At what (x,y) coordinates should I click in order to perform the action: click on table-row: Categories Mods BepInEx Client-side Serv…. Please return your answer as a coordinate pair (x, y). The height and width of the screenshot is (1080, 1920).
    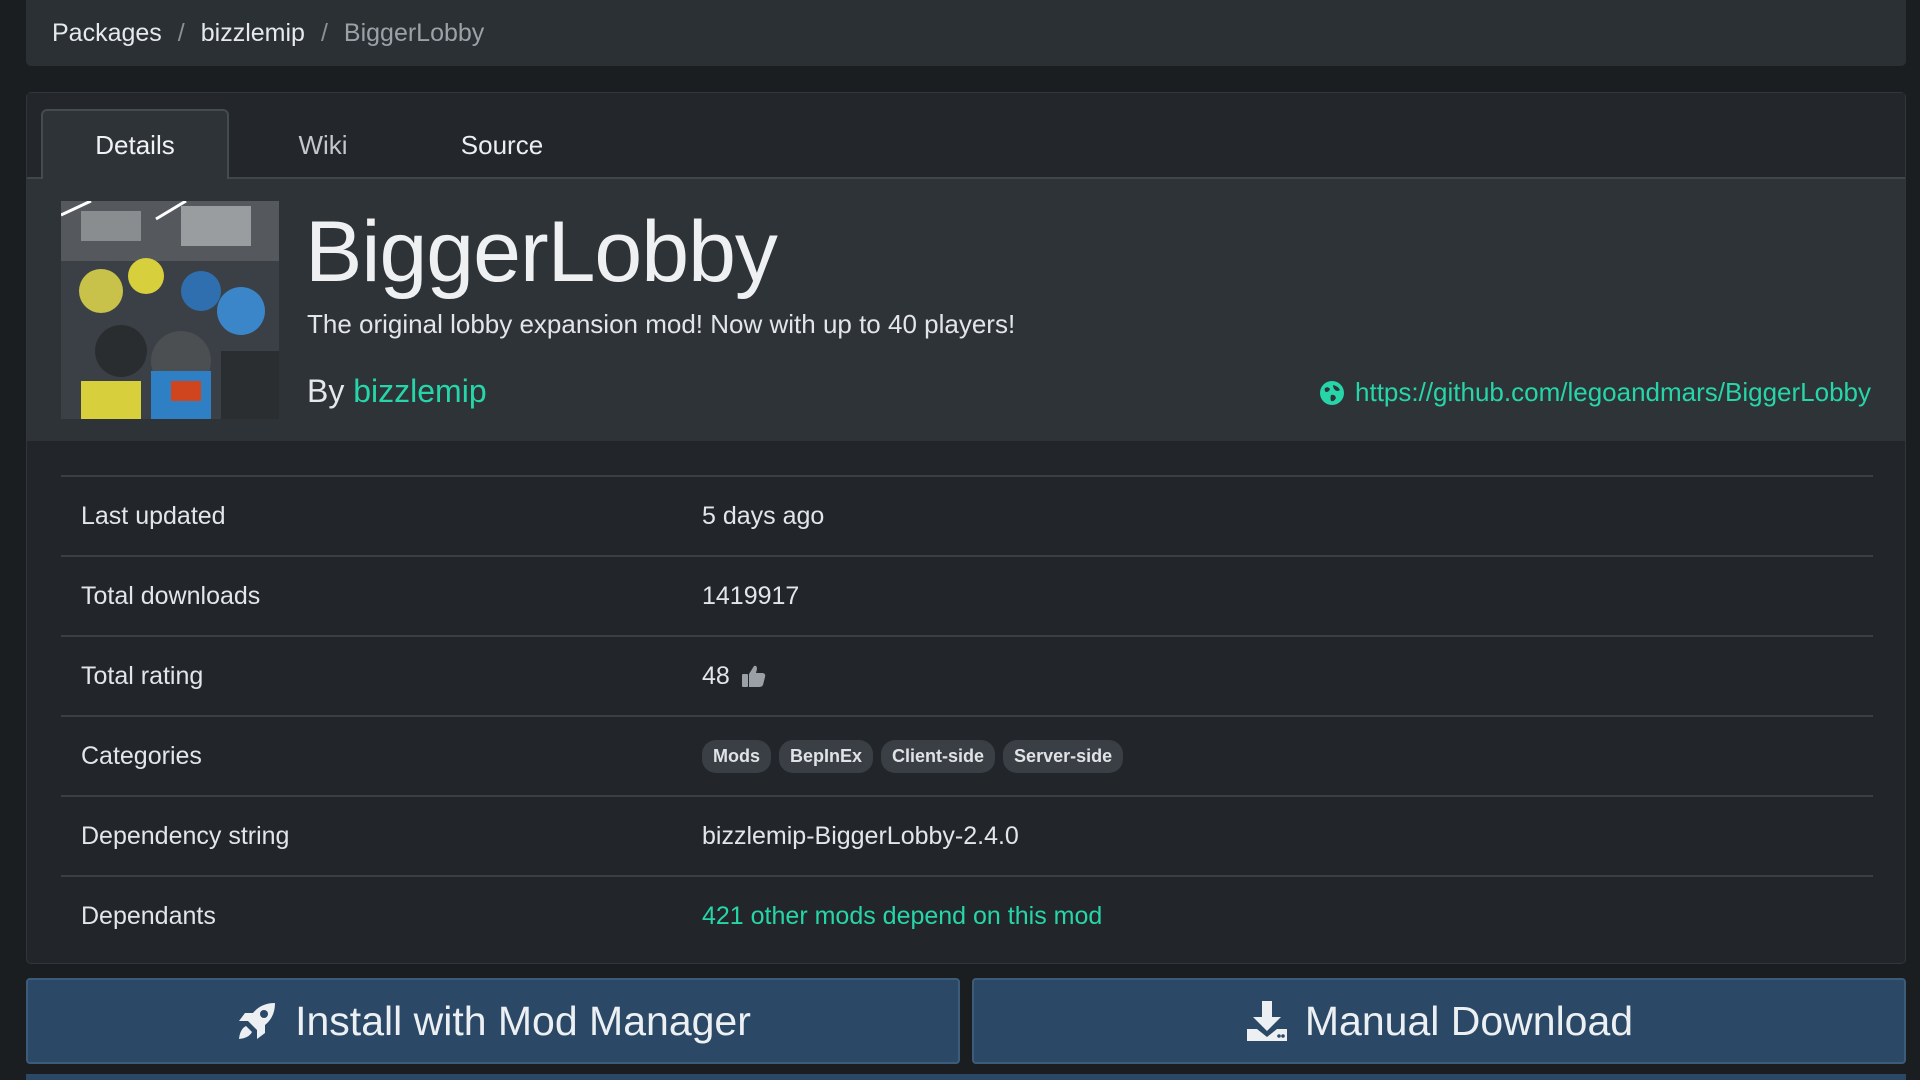
    Looking at the image, I should click on (967, 755).